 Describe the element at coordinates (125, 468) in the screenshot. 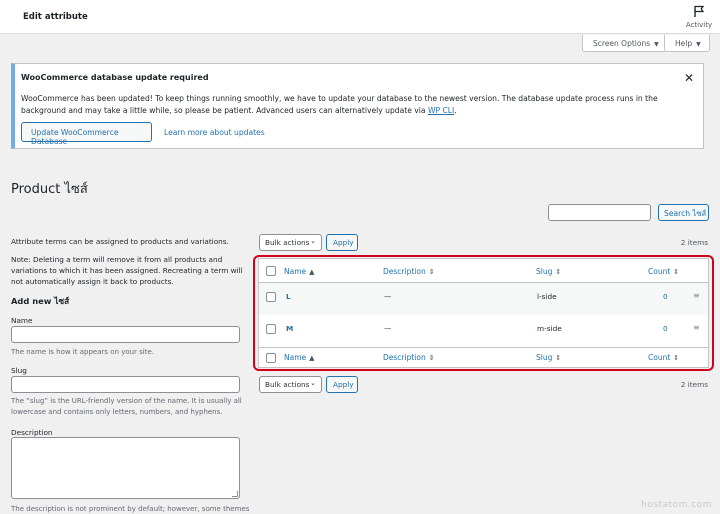

I see `description-textarea` at that location.